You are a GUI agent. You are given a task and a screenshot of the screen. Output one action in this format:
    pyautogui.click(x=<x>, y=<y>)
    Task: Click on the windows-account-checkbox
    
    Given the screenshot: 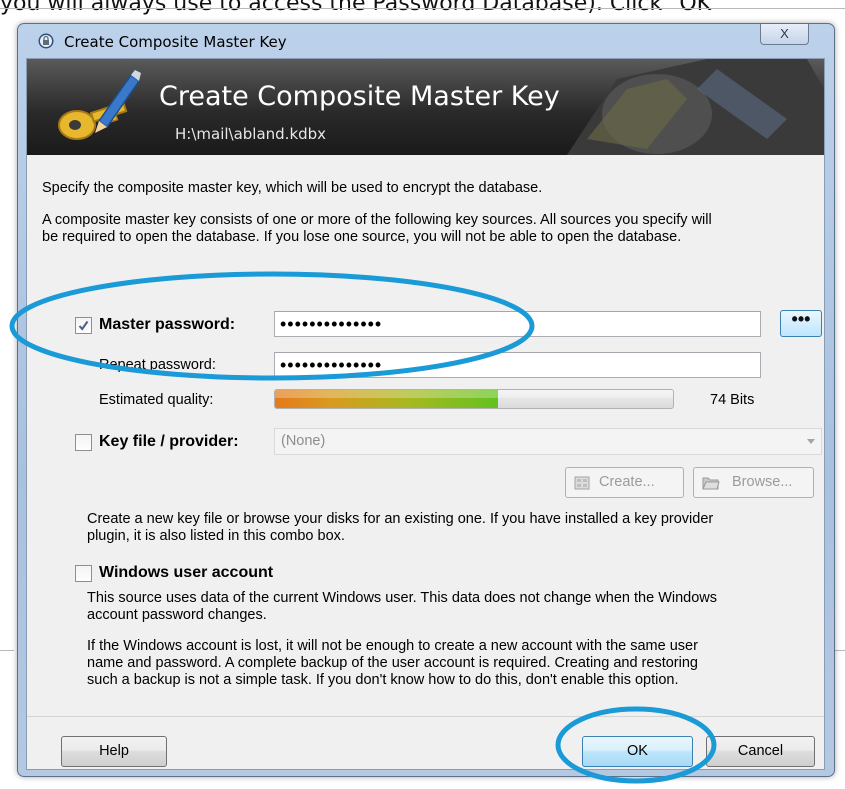 What is the action you would take?
    pyautogui.click(x=83, y=573)
    